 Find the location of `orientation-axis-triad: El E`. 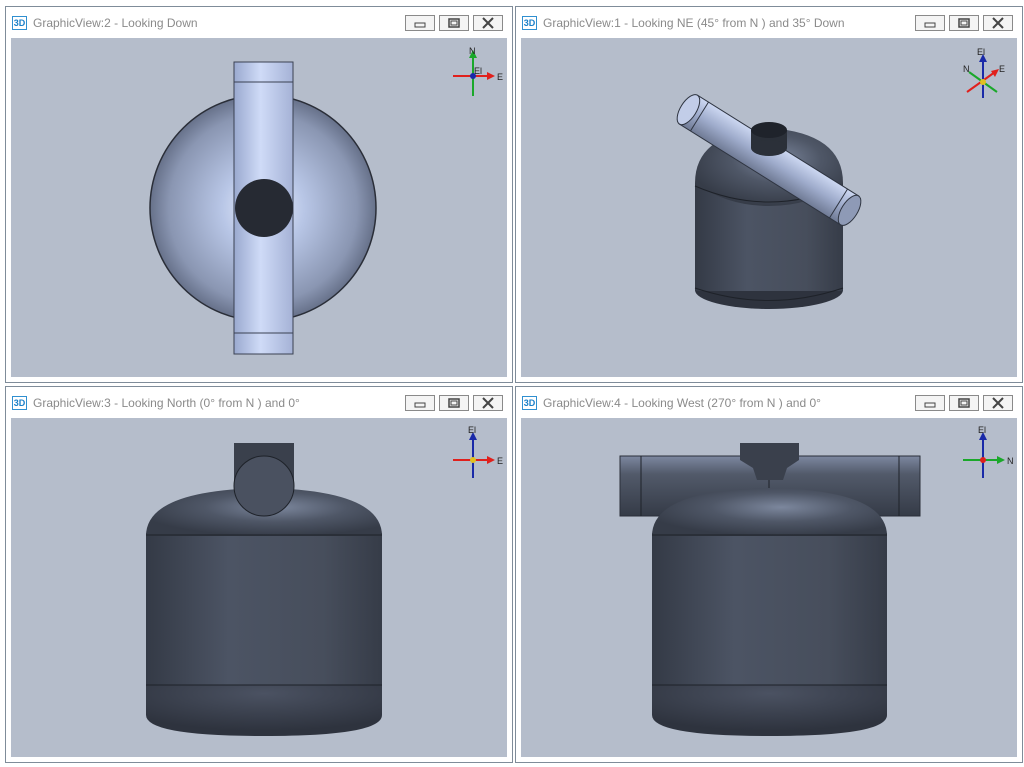

orientation-axis-triad: El E is located at coordinates (478, 451).